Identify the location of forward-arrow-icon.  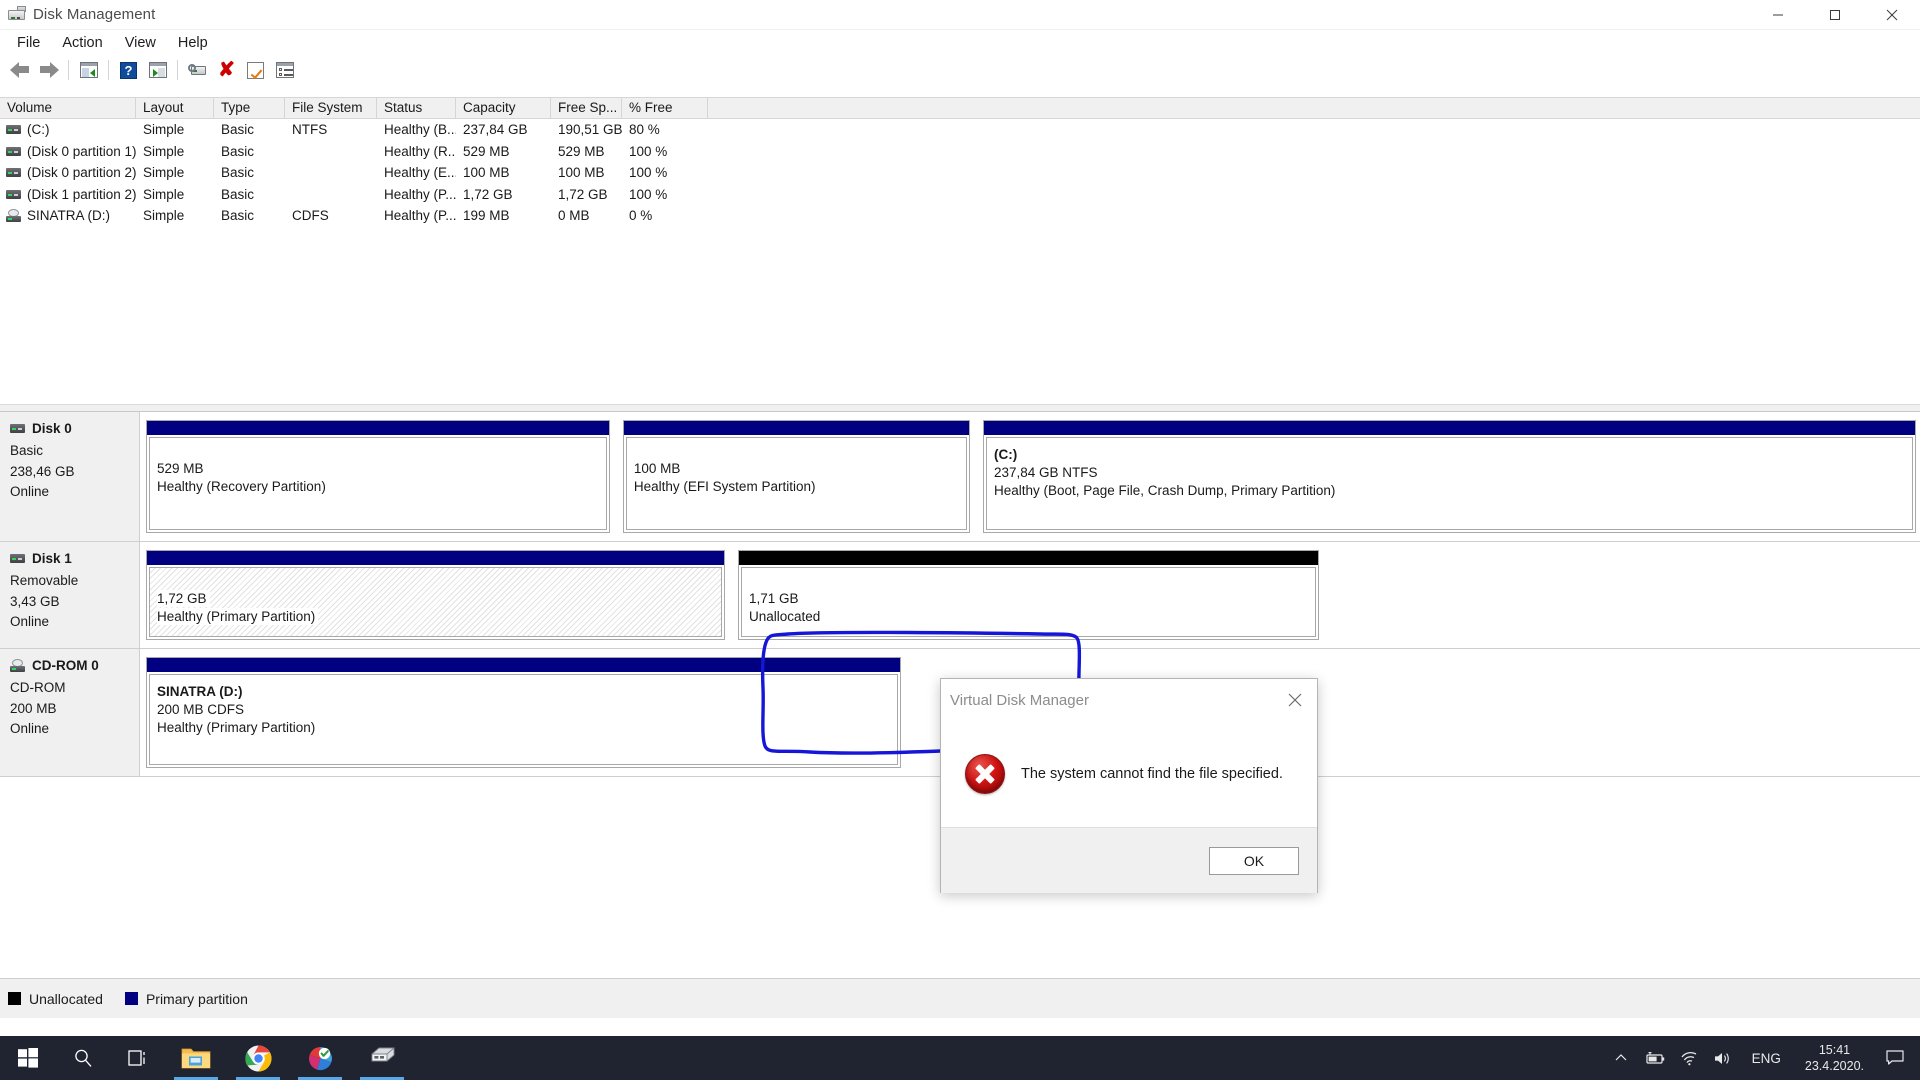
(48, 70).